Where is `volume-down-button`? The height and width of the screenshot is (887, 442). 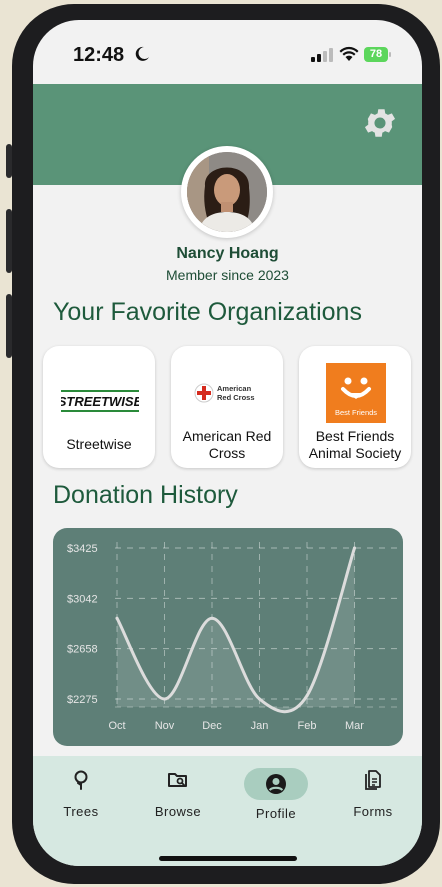
volume-down-button is located at coordinates (9, 326).